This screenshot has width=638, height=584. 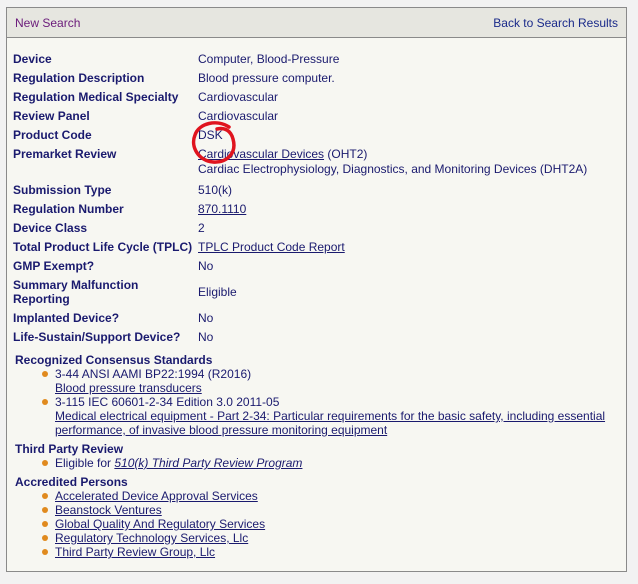 I want to click on accredited-person-item: Third Party Review Group, Llc, so click(x=153, y=552).